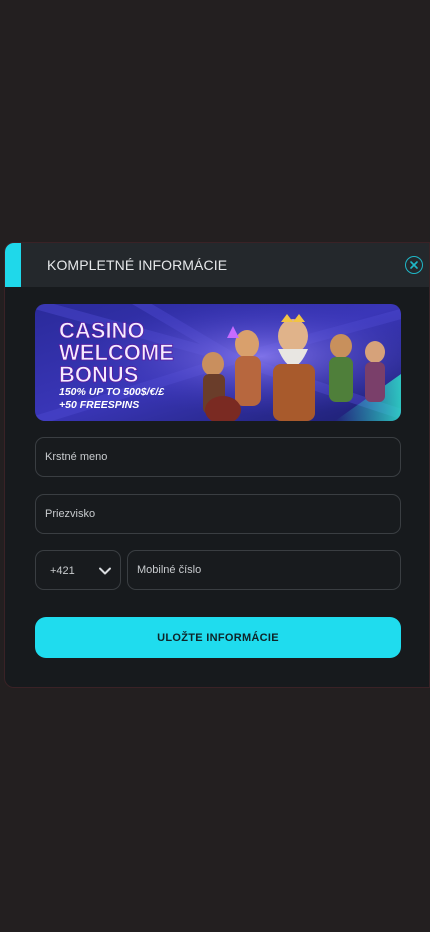 The height and width of the screenshot is (932, 430). I want to click on close-icon, so click(414, 265).